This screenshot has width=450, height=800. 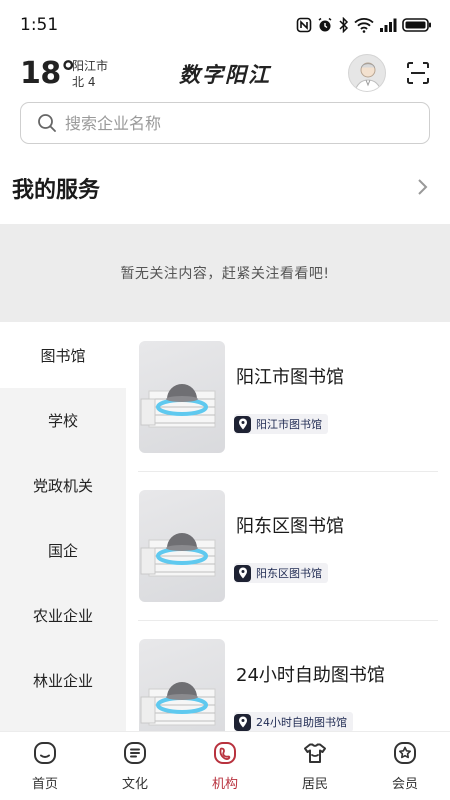 I want to click on institution-card: 24小时自助图书馆 24小时自助图书馆, so click(x=288, y=676).